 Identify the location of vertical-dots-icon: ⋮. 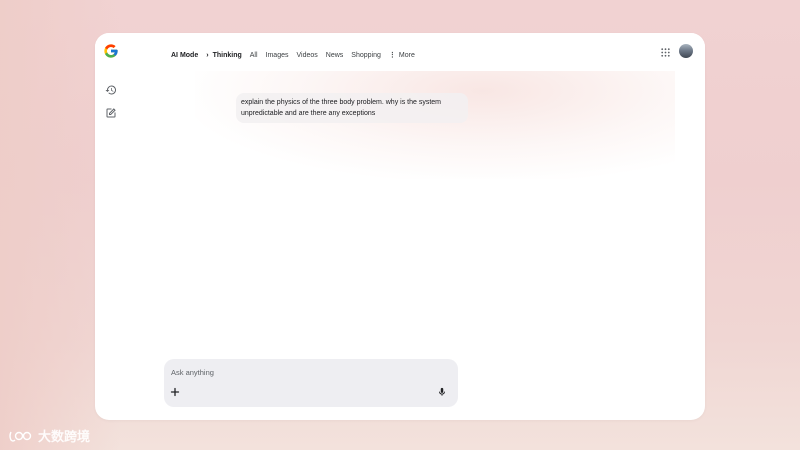
(392, 55).